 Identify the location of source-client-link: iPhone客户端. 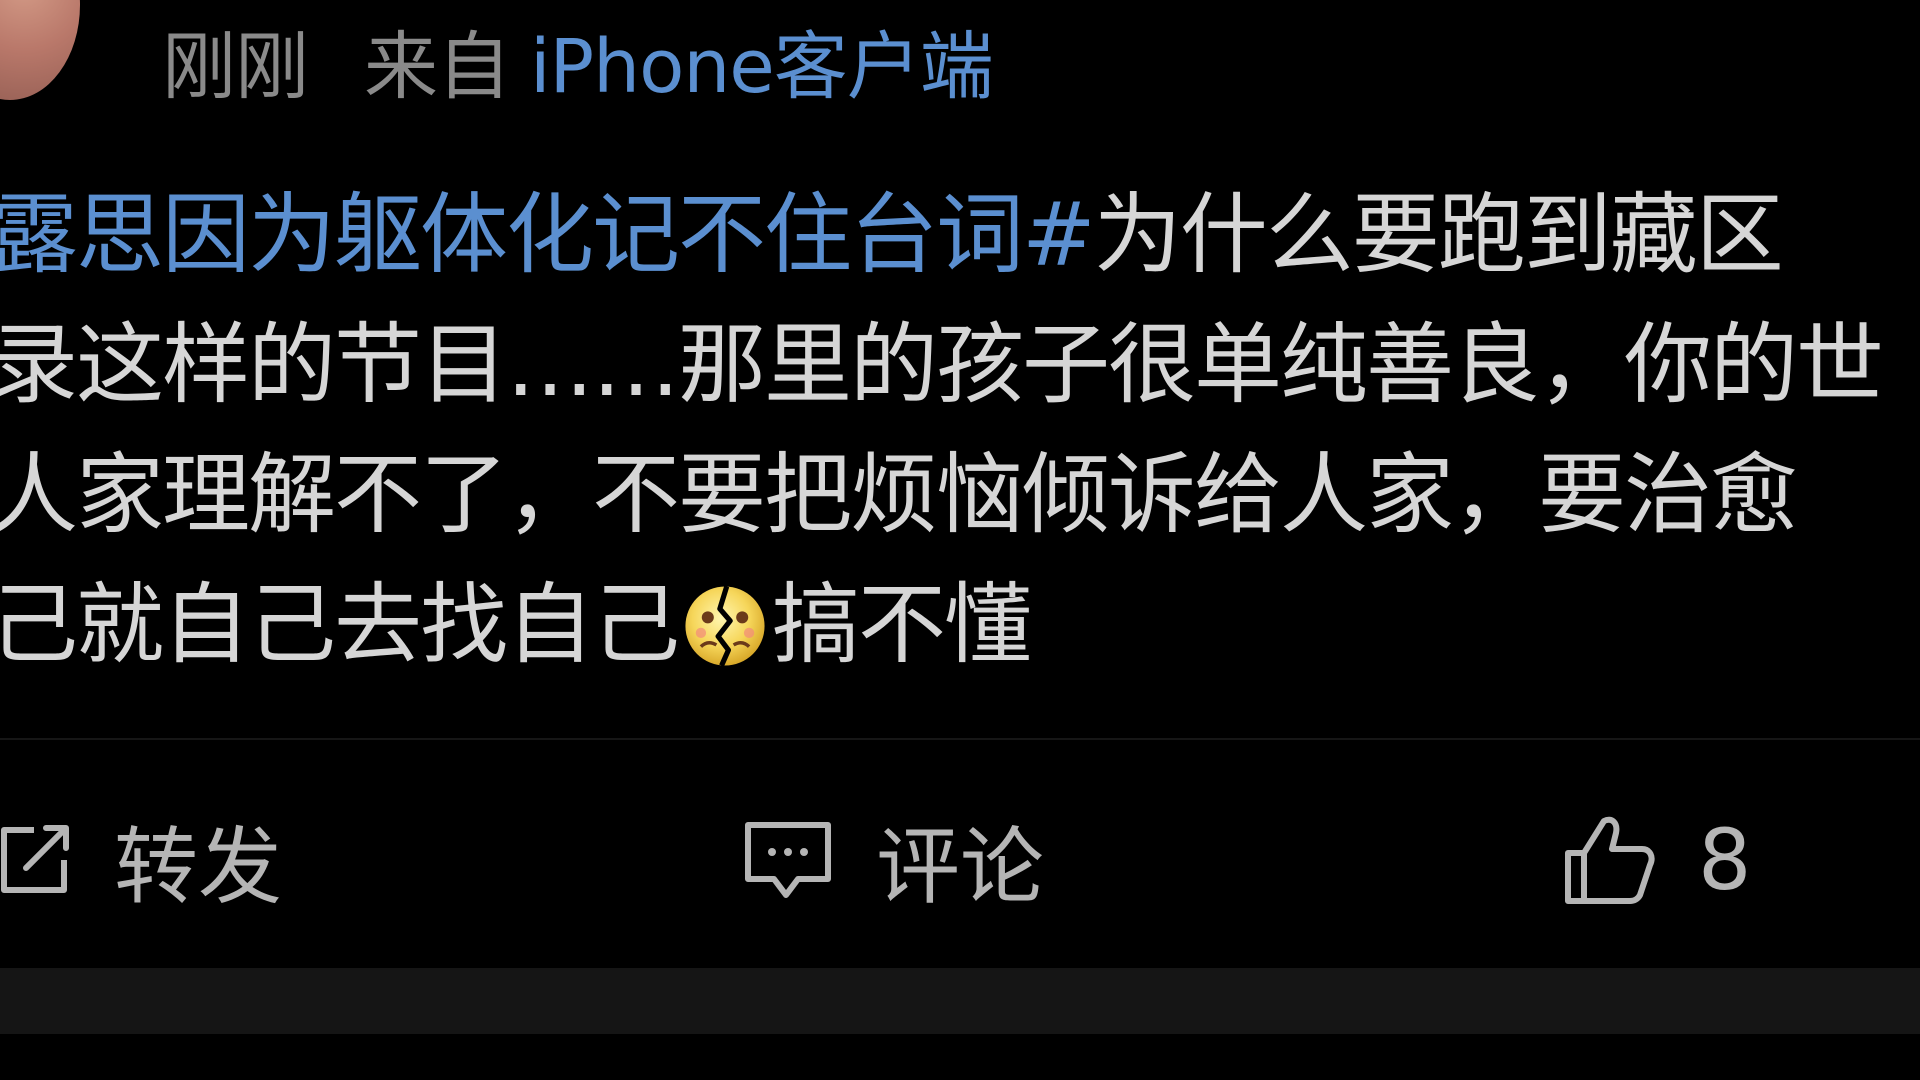
(762, 67).